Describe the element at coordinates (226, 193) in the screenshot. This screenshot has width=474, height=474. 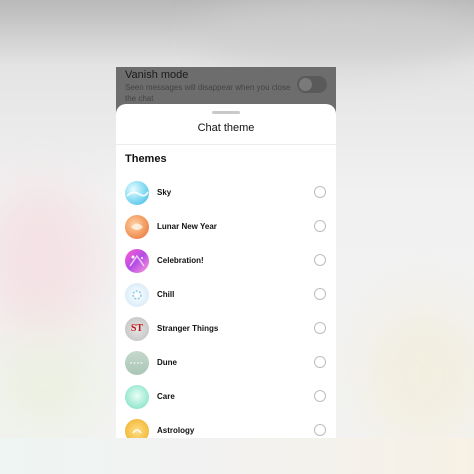
I see `theme-row-sky: Sky` at that location.